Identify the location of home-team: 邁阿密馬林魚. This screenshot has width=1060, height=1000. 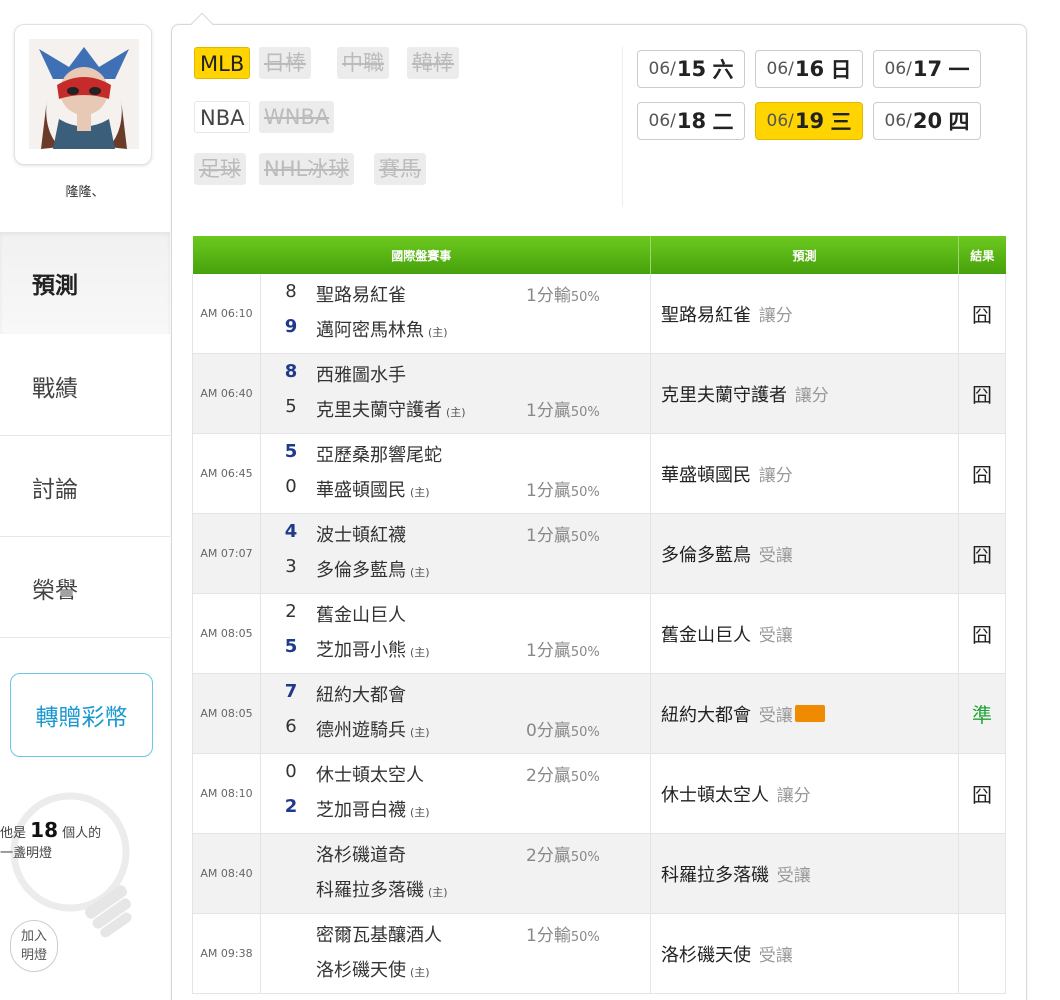
(370, 330).